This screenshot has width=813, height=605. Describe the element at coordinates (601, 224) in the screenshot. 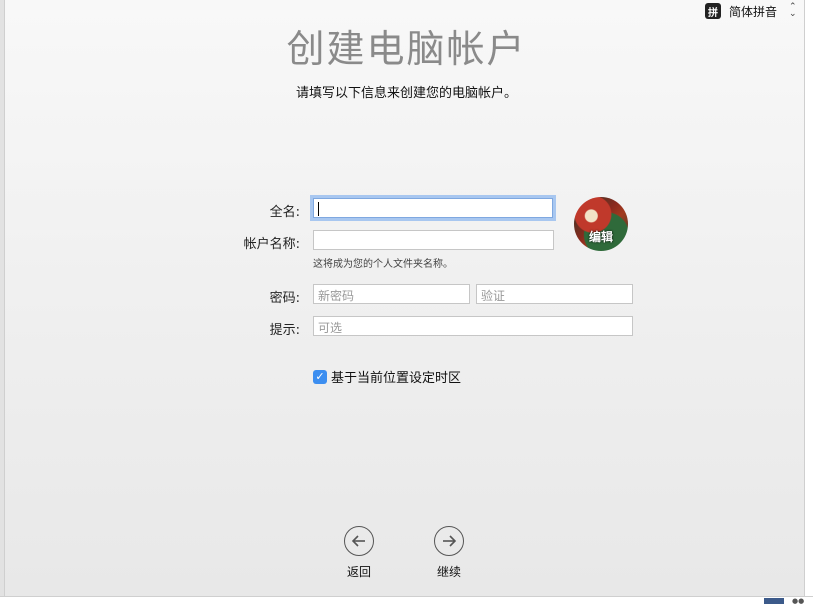

I see `user-avatar: 编辑` at that location.